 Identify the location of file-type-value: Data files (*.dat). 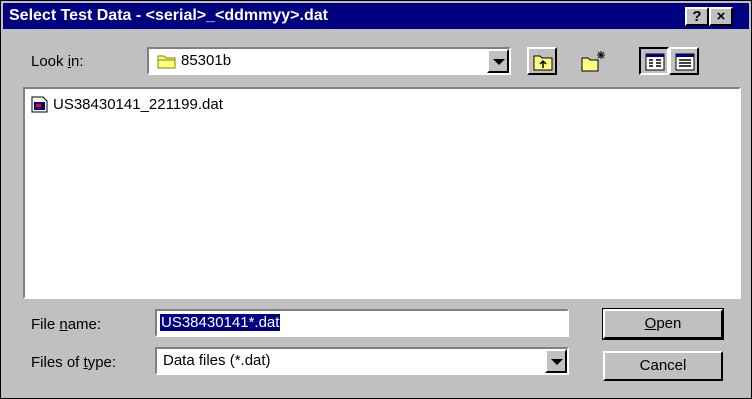
(217, 360).